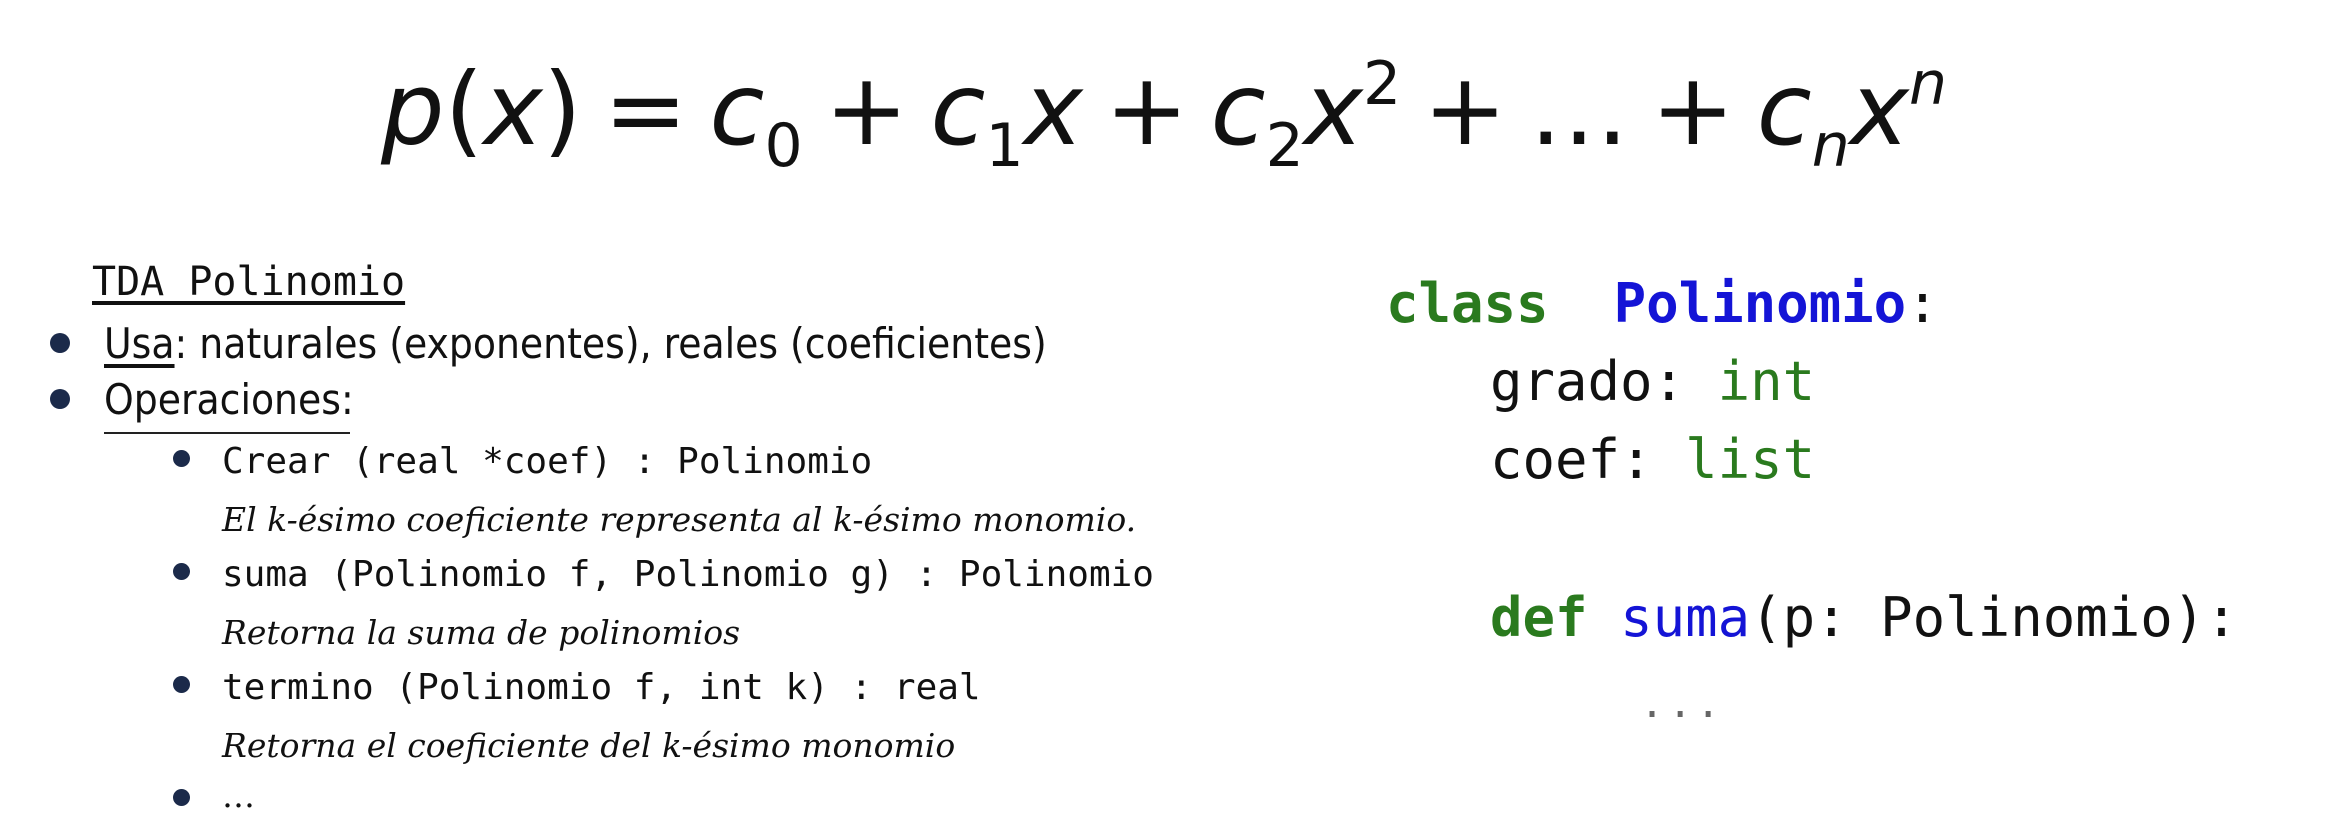 The image size is (2328, 832). Describe the element at coordinates (1760, 303) in the screenshot. I see `code-class-name: Polinomio` at that location.